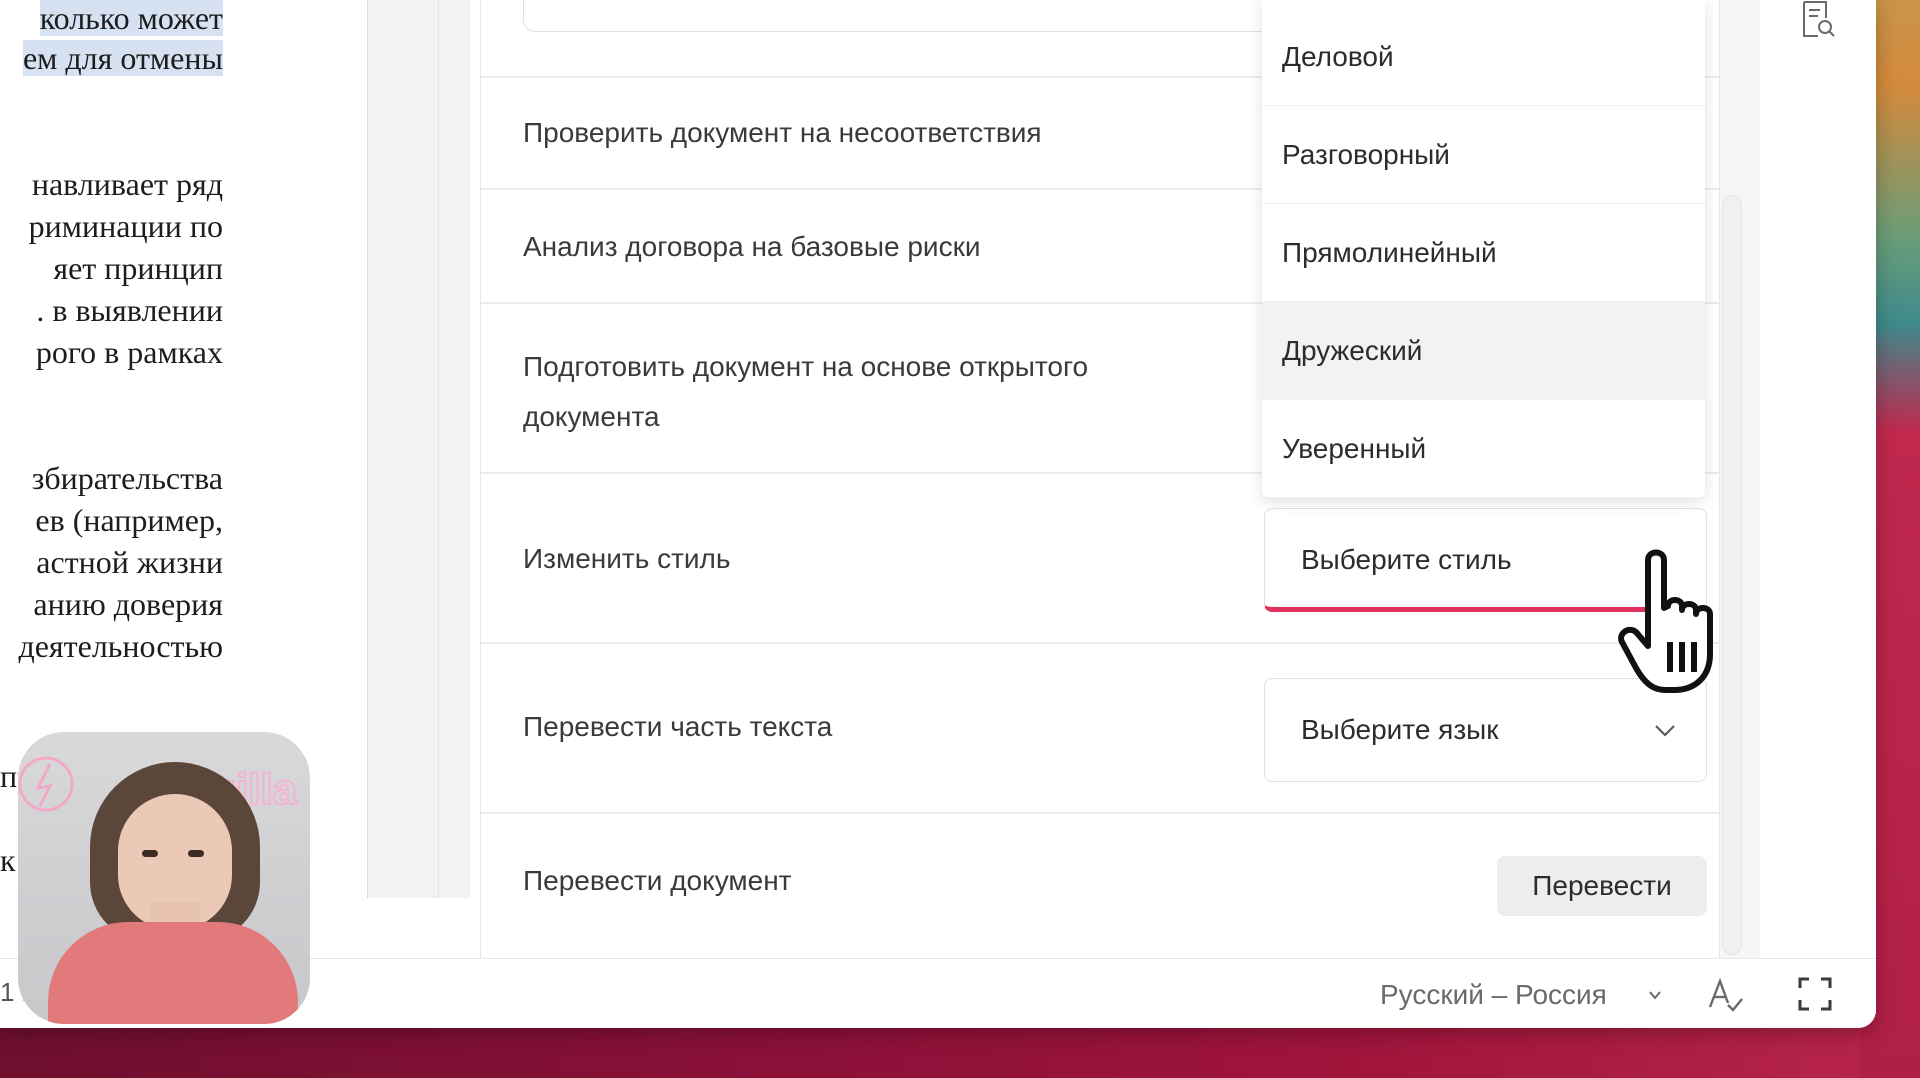 Image resolution: width=1920 pixels, height=1078 pixels. Describe the element at coordinates (1406, 559) in the screenshot. I see `style-select-placeholder: Выберите стиль` at that location.